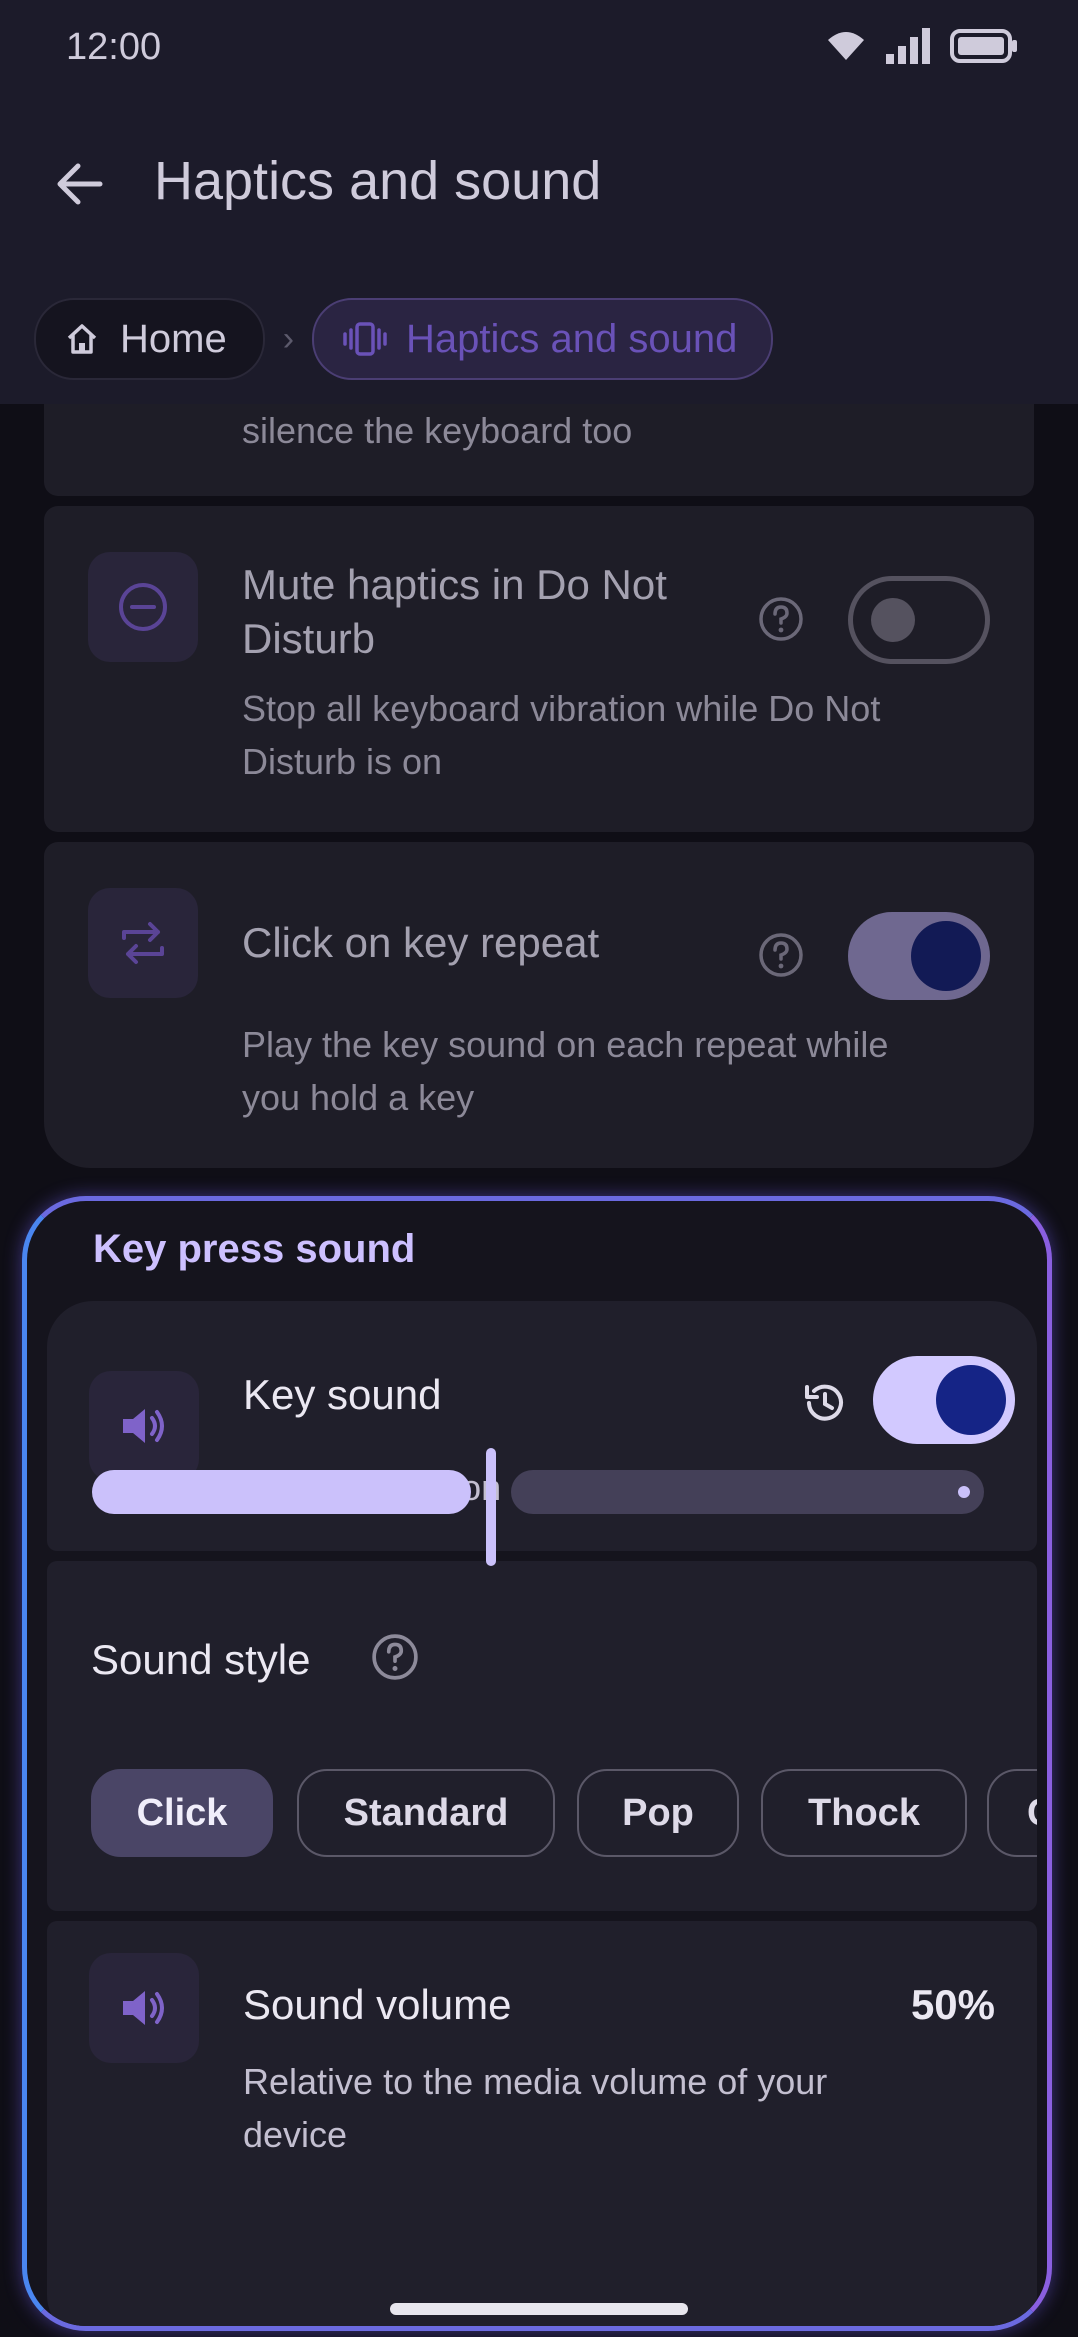 The height and width of the screenshot is (2337, 1078). I want to click on item-title: Sound style, so click(201, 1659).